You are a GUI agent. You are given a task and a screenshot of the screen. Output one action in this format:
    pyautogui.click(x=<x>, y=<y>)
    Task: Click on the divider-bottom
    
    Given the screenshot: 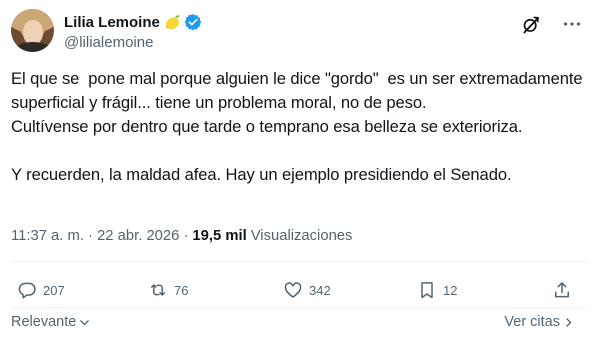 What is the action you would take?
    pyautogui.click(x=299, y=307)
    